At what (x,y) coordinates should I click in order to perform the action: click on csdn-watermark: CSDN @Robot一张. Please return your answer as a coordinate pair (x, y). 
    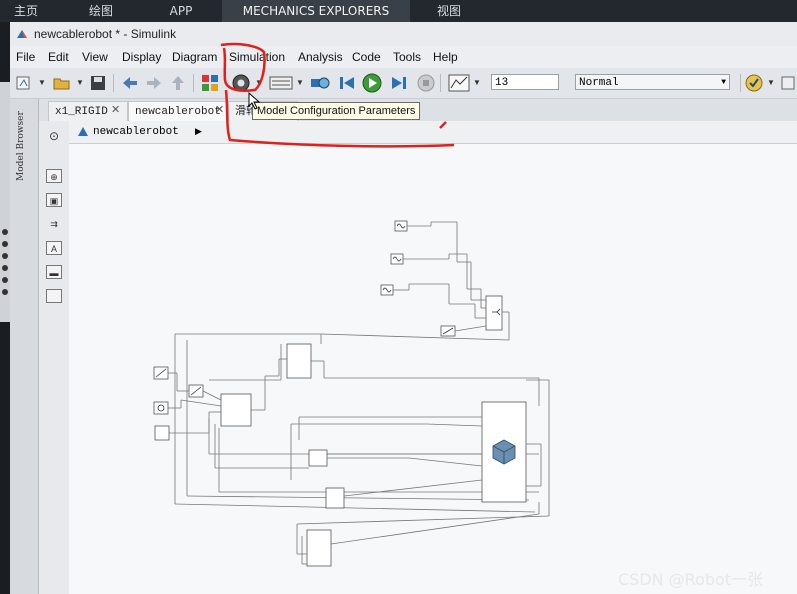
    Looking at the image, I should click on (691, 579).